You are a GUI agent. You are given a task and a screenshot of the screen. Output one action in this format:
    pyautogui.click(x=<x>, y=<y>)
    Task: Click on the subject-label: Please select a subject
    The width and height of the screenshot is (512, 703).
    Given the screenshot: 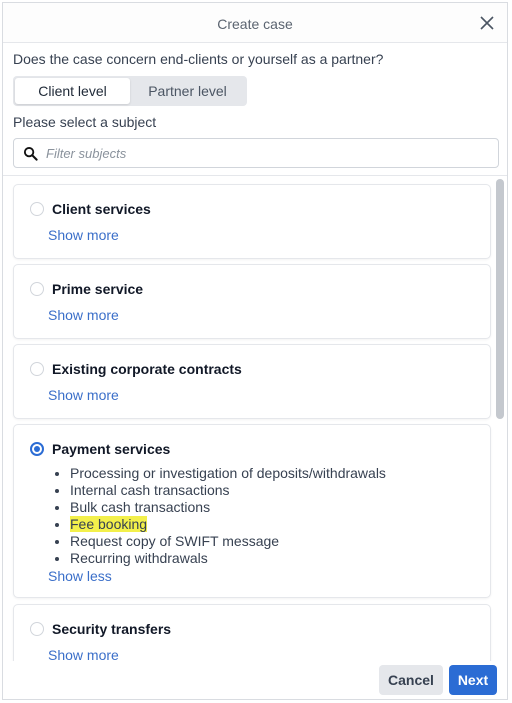 What is the action you would take?
    pyautogui.click(x=85, y=122)
    